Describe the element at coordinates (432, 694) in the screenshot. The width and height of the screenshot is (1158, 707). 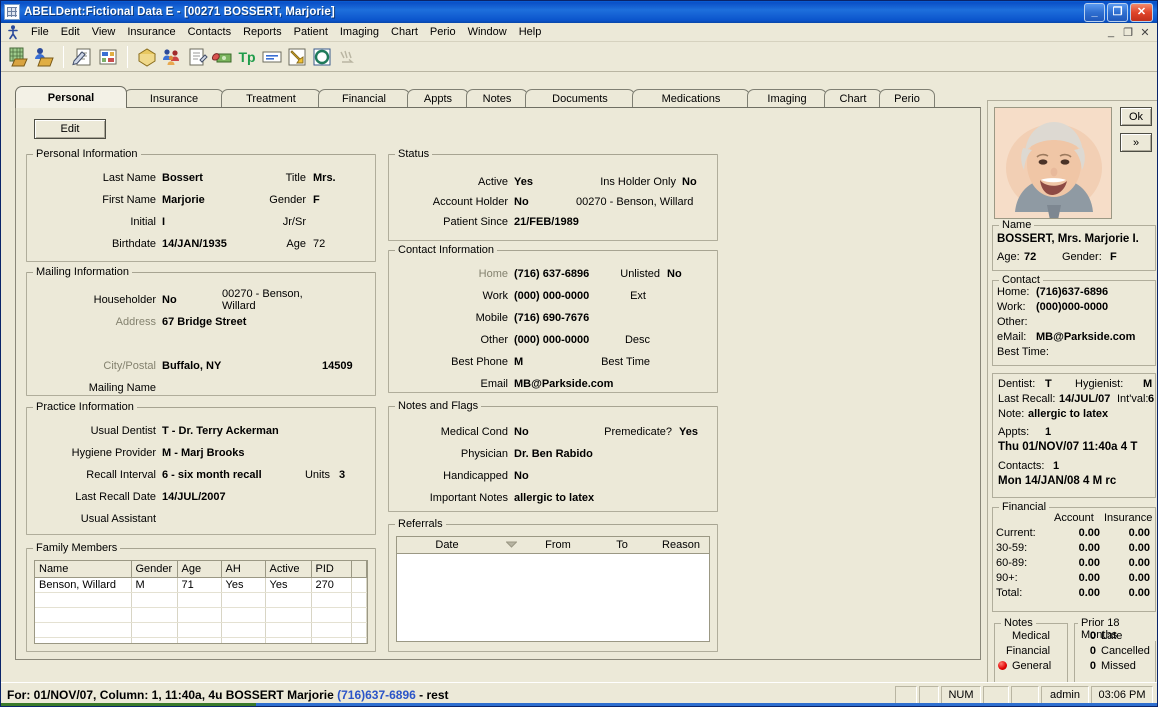
I see `status-suffix: - rest` at that location.